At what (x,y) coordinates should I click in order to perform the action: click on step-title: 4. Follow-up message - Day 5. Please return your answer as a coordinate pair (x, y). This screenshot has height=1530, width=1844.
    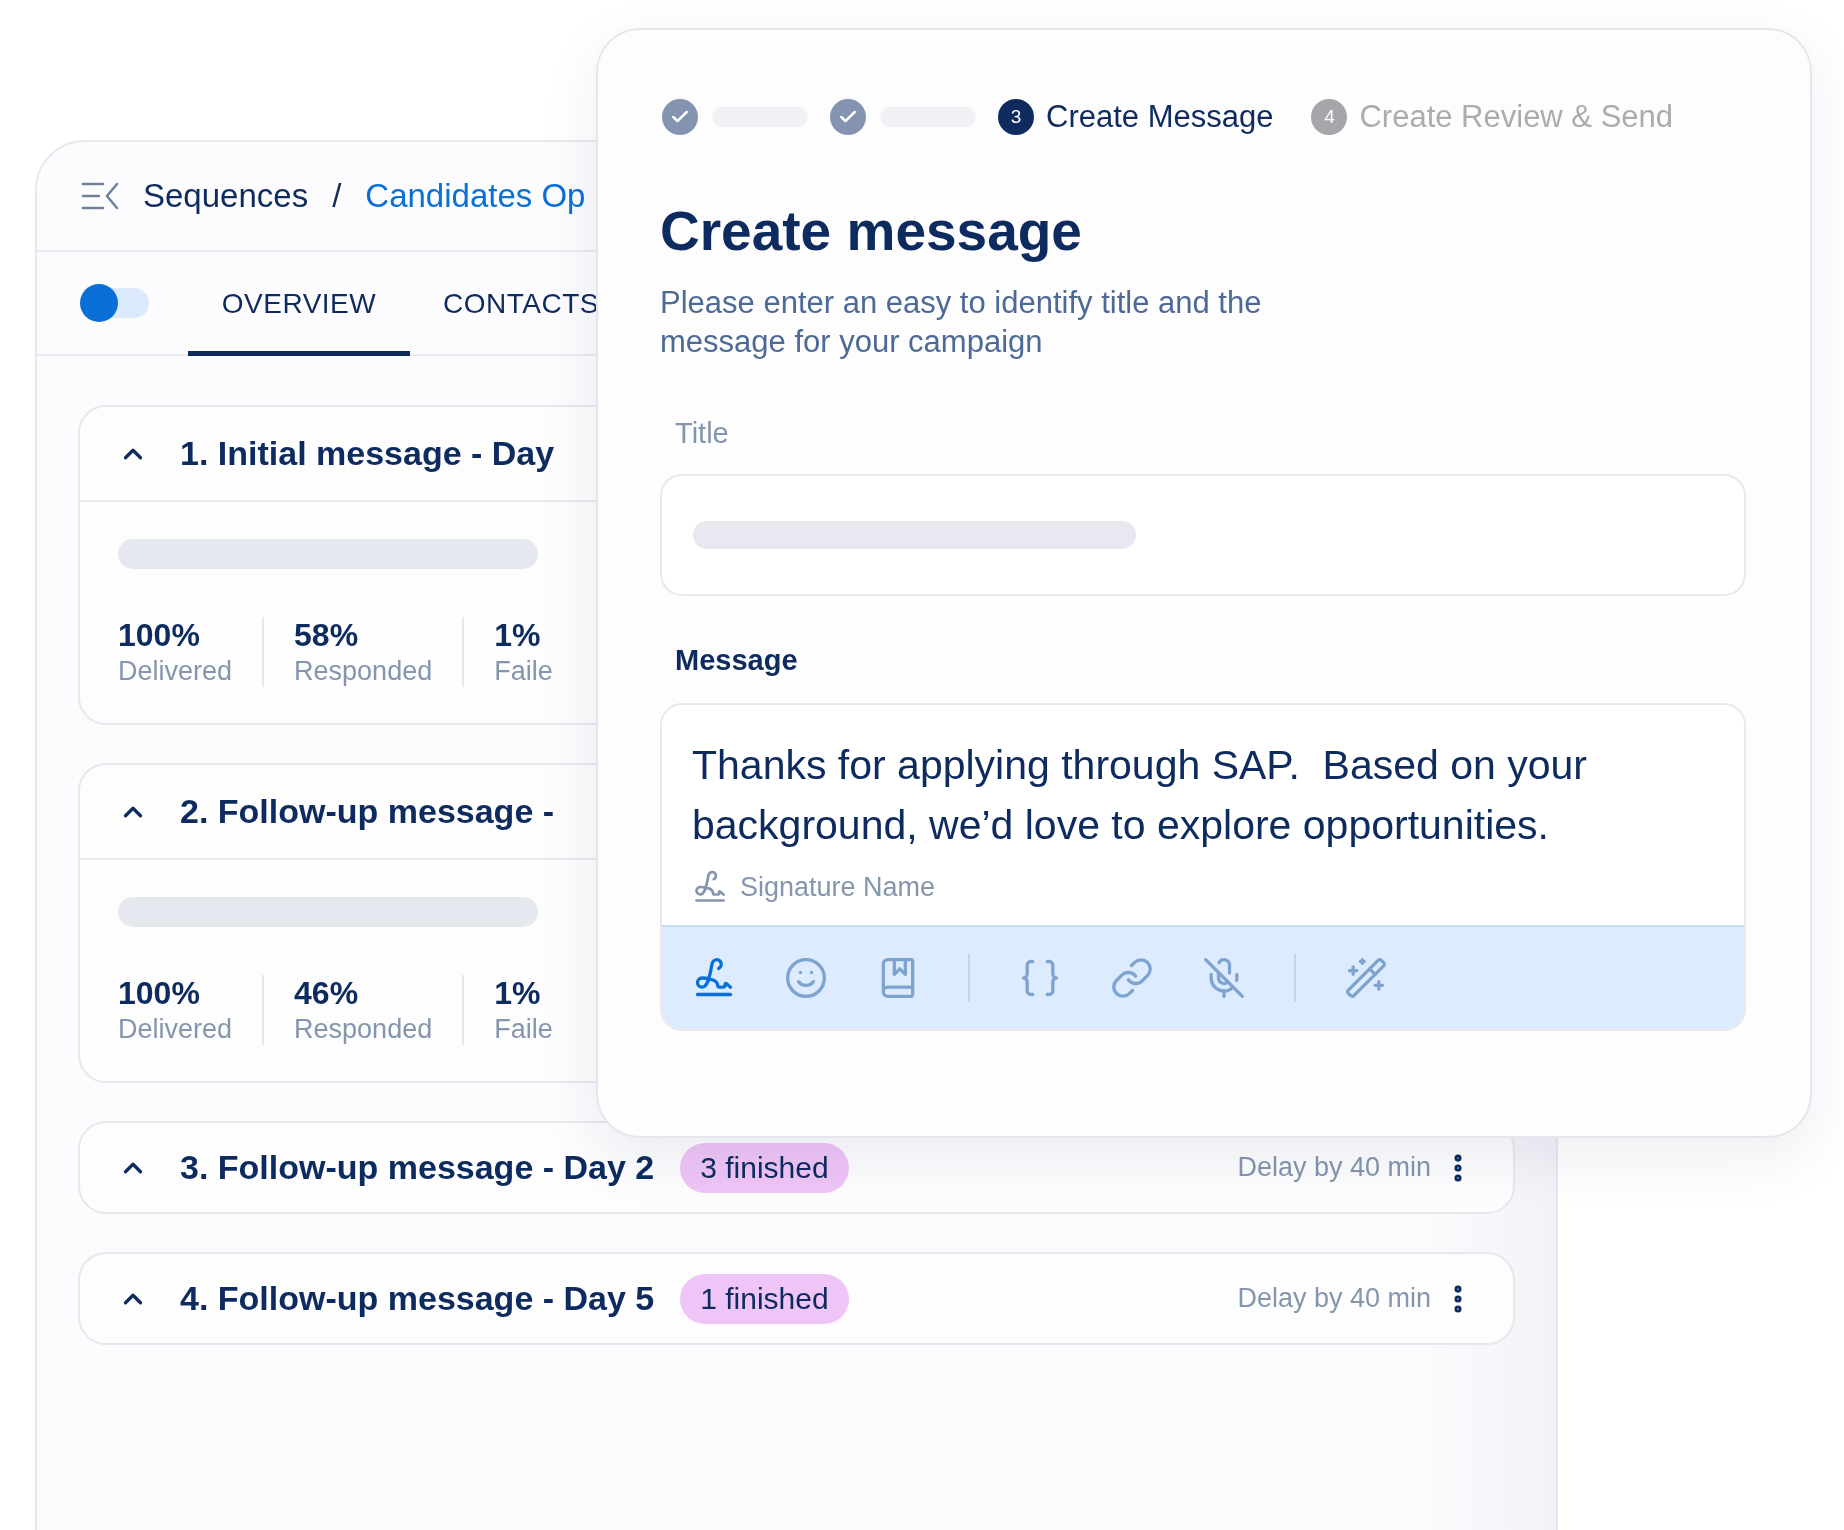
    Looking at the image, I should click on (417, 1298).